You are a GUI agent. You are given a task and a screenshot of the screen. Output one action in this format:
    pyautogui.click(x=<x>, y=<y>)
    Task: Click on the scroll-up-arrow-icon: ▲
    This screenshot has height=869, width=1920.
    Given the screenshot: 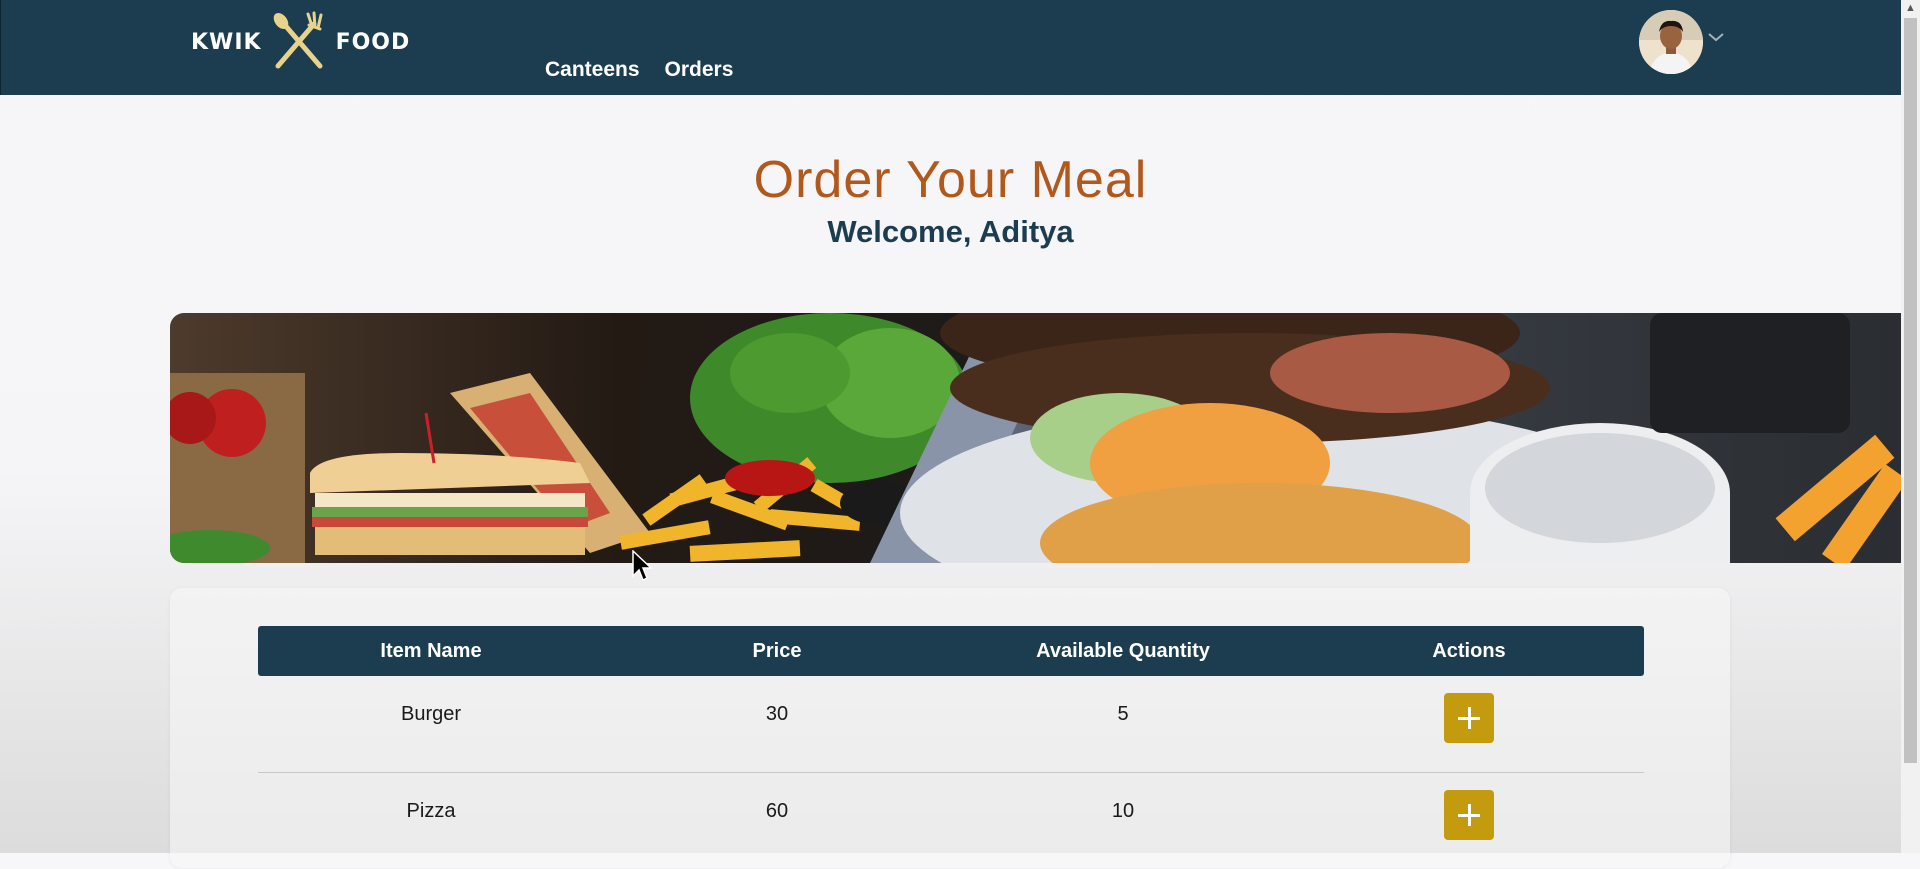 What is the action you would take?
    pyautogui.click(x=1910, y=8)
    